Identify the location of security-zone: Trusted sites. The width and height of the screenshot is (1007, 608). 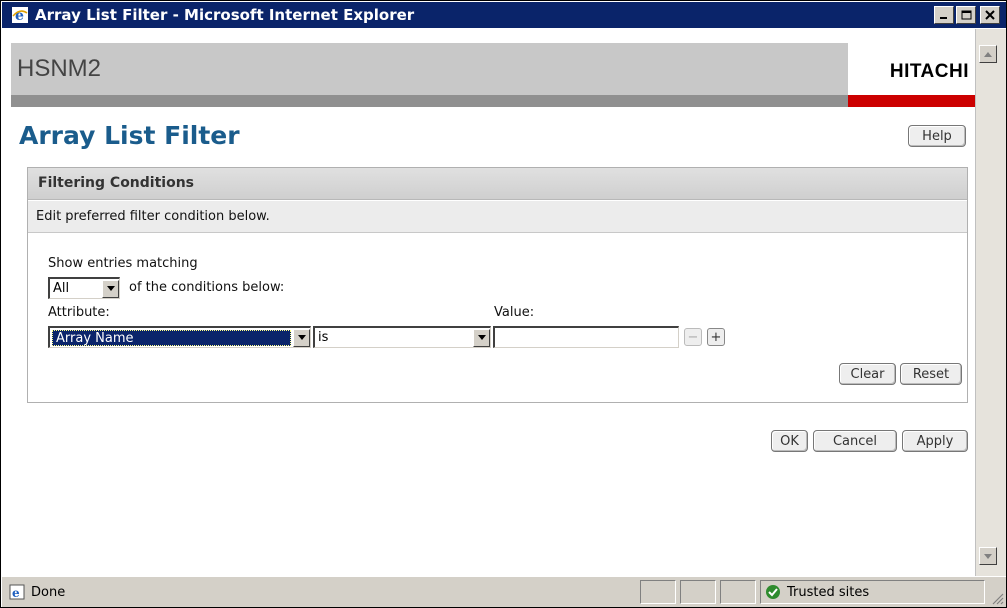
(872, 592).